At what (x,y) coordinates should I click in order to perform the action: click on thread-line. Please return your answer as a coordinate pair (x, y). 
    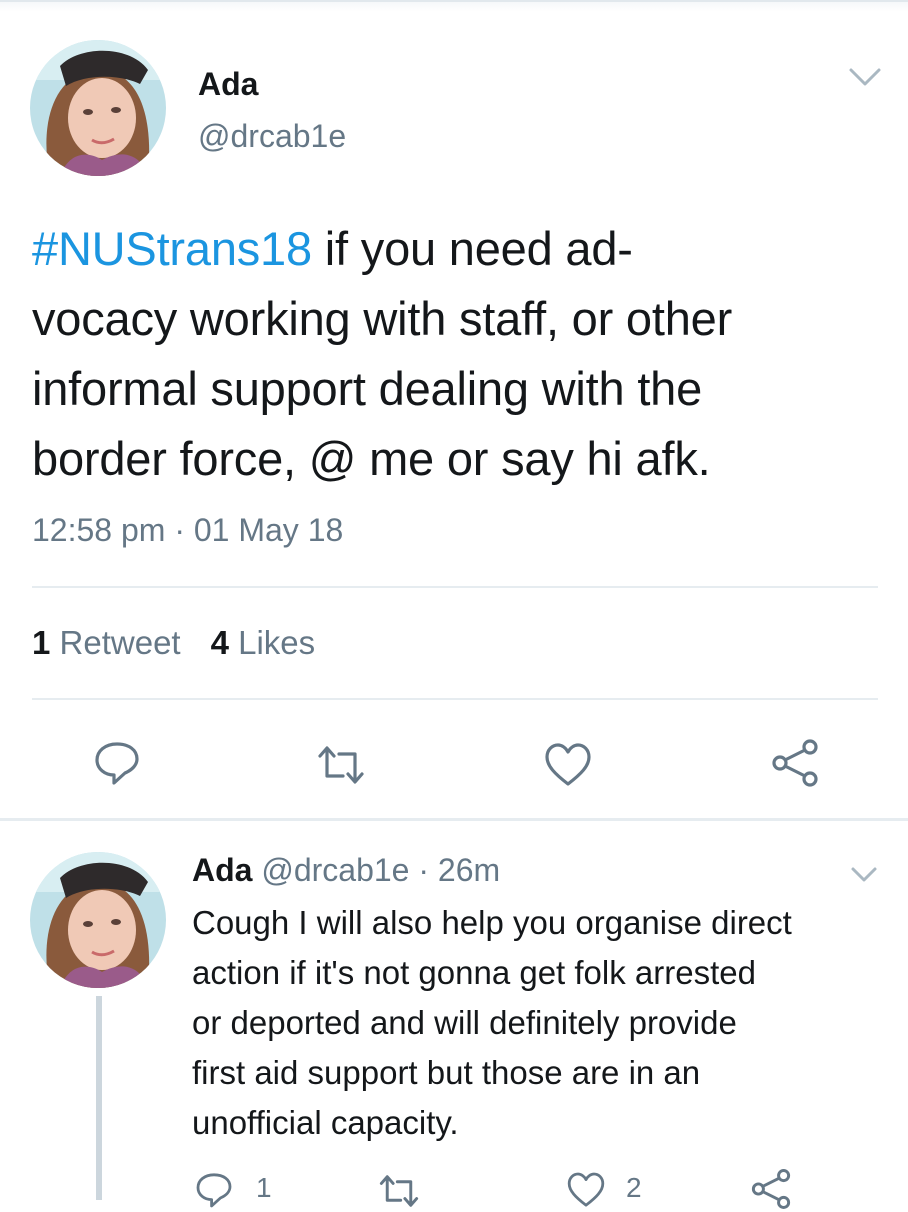
    Looking at the image, I should click on (99, 1098).